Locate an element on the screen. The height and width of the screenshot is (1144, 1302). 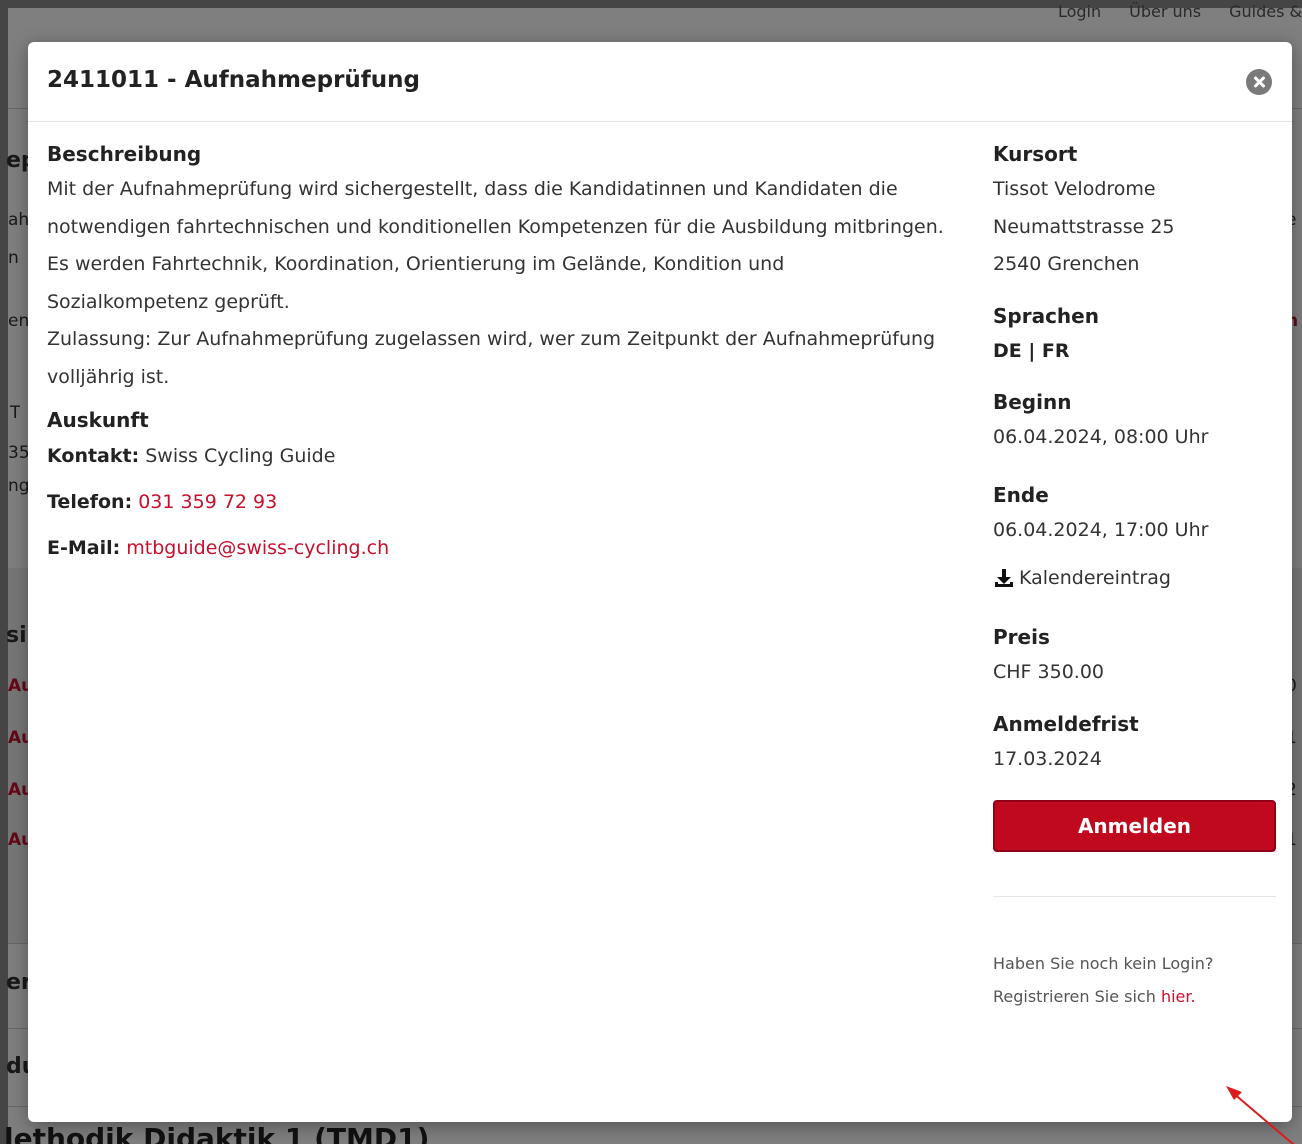
price-value: CHF 350.00 is located at coordinates (1049, 672).